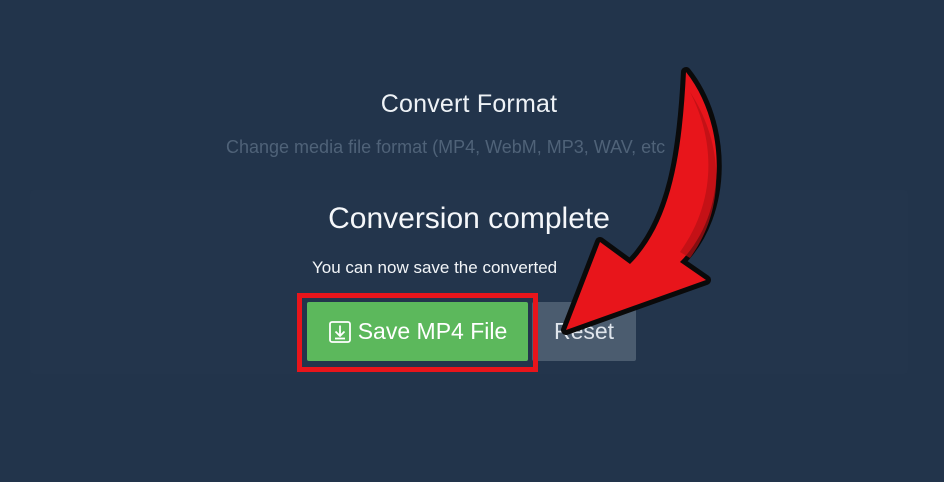 This screenshot has height=482, width=944. I want to click on save-file-button: Save MP4 File, so click(417, 331).